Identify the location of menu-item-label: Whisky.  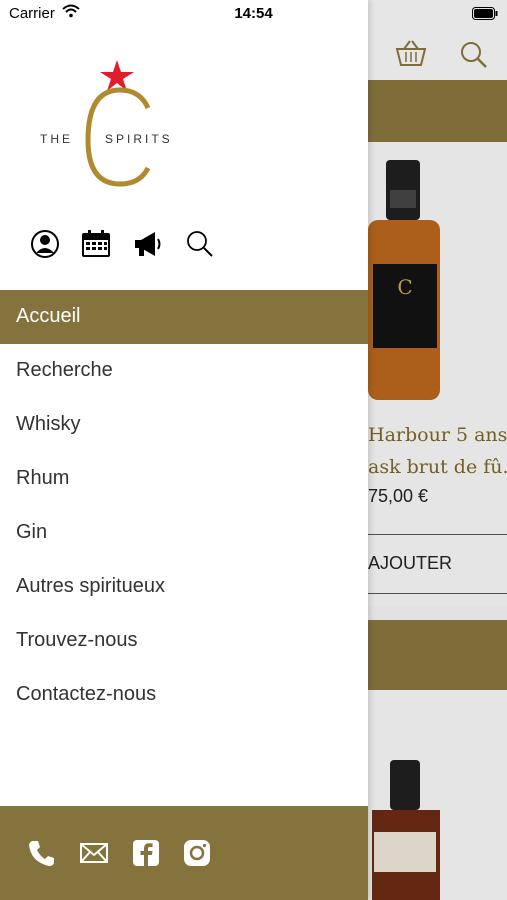
(48, 424).